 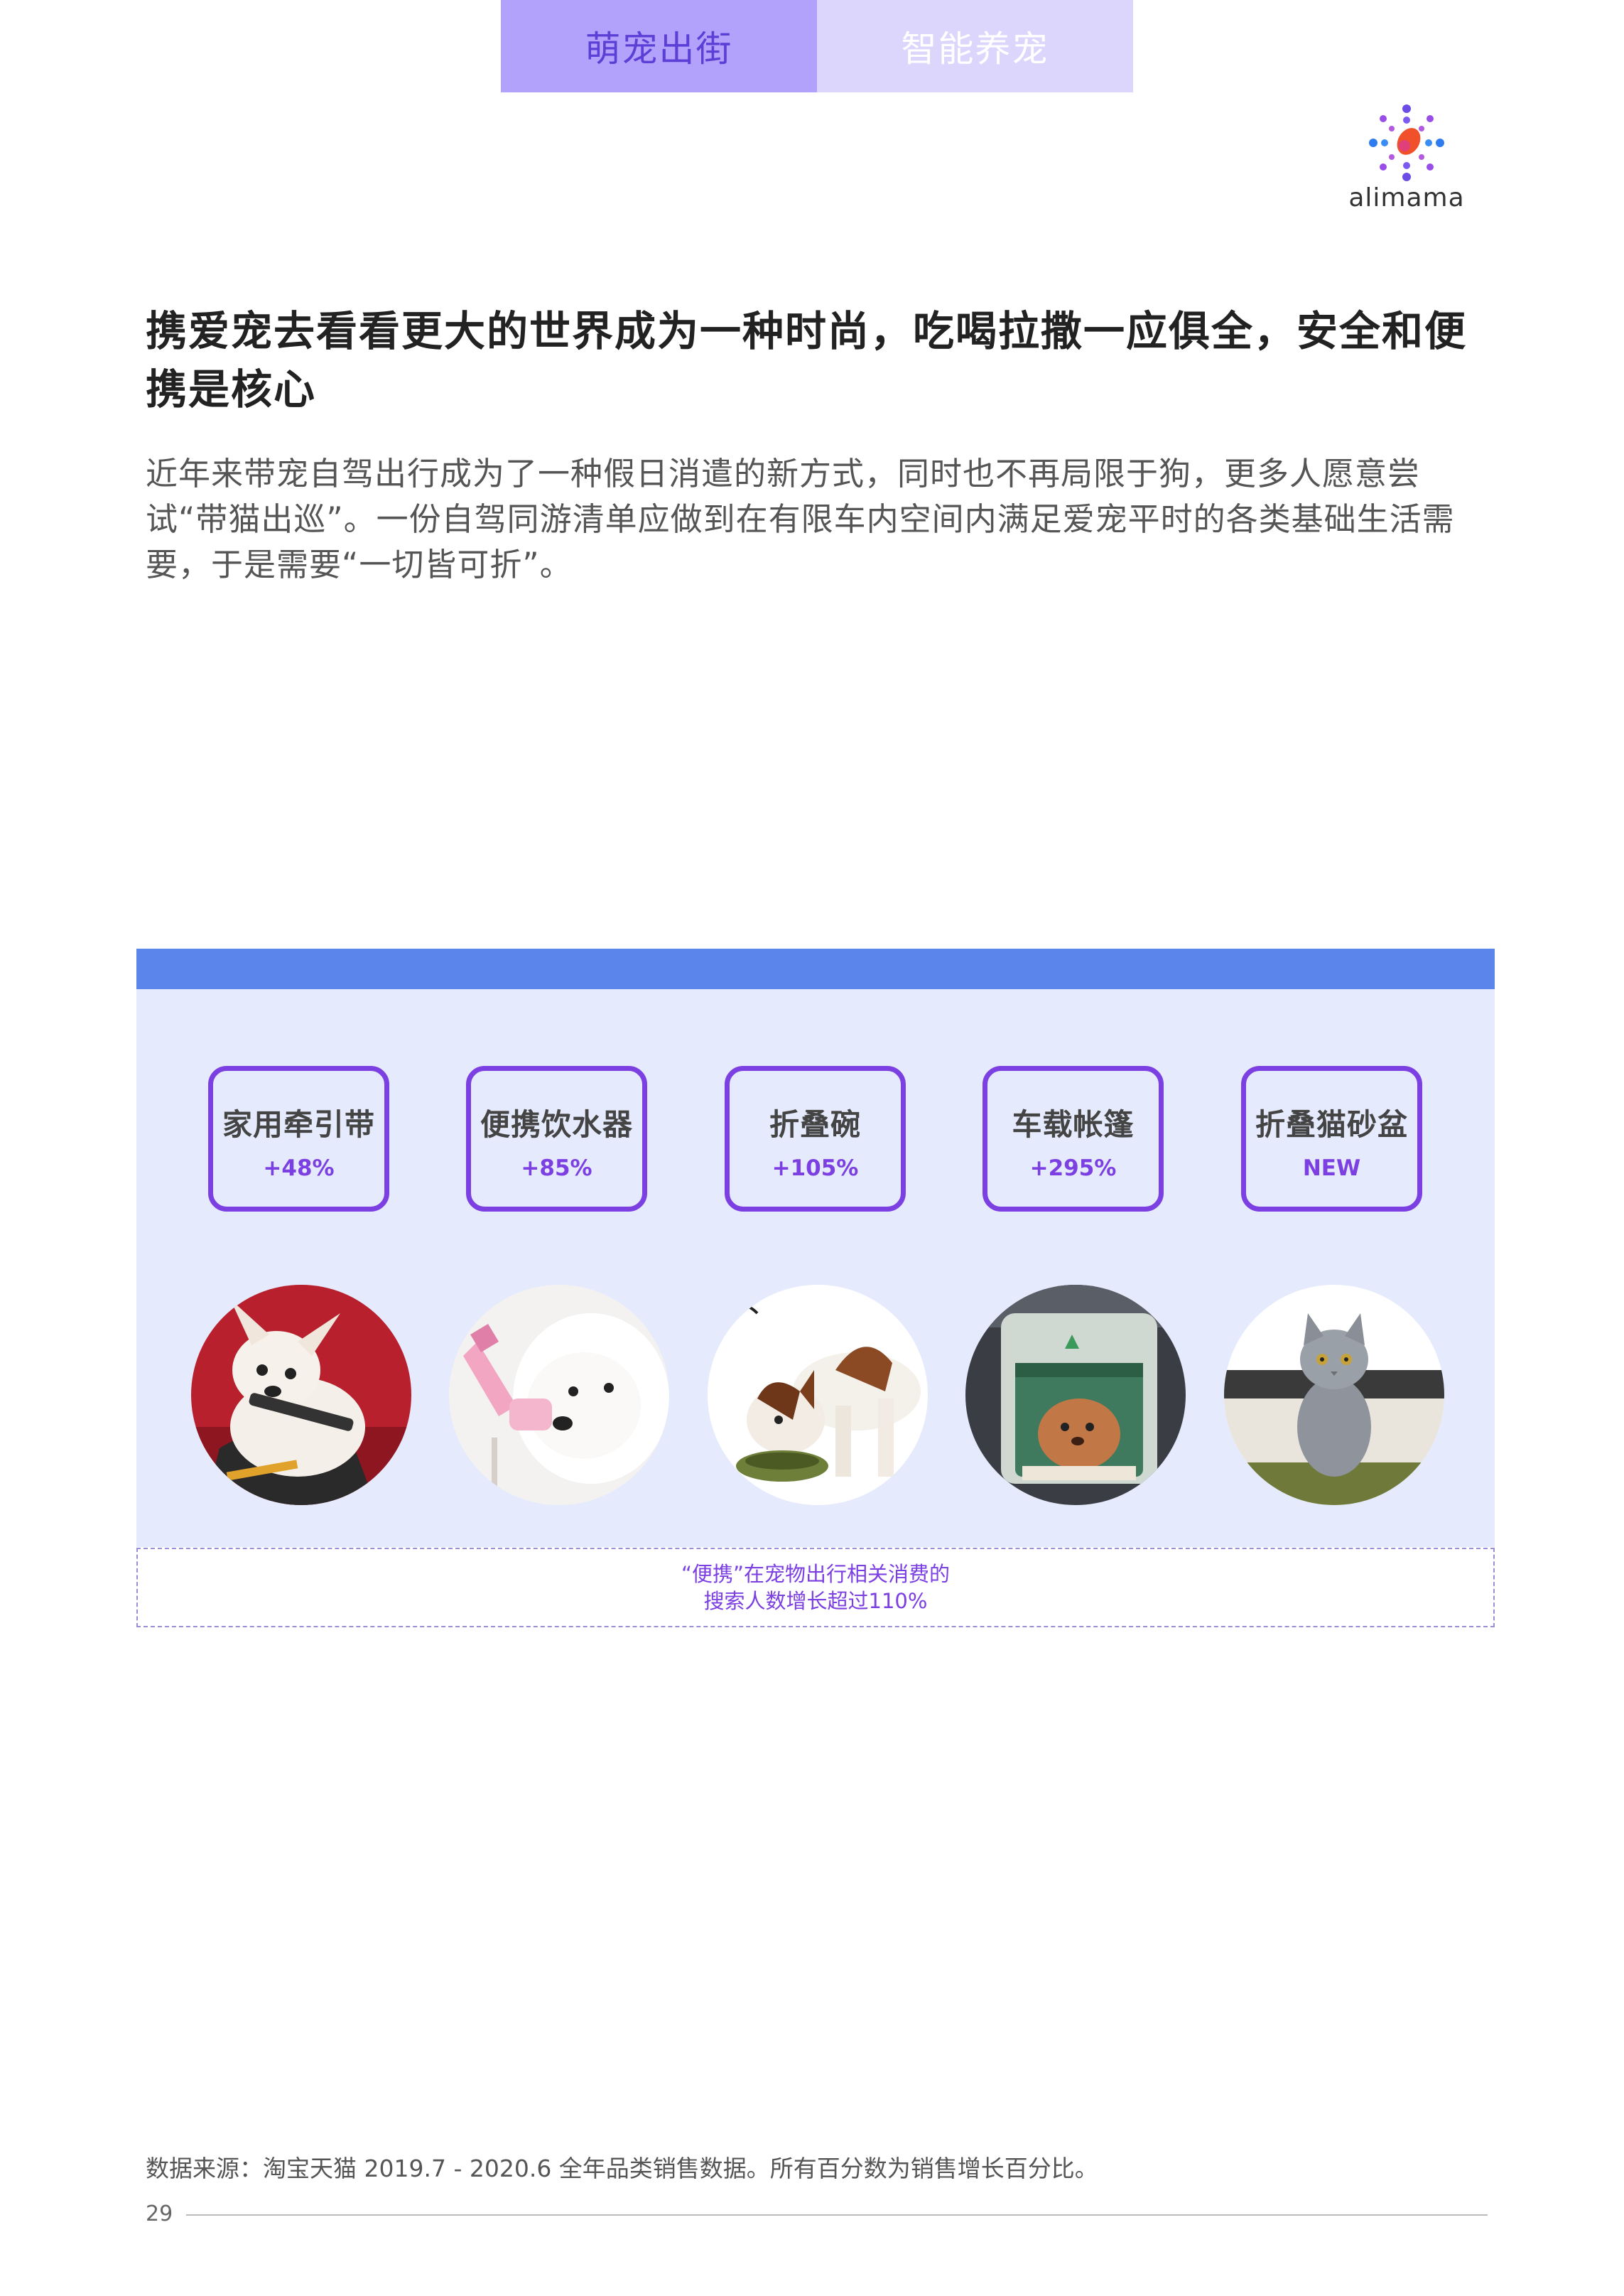 What do you see at coordinates (816, 969) in the screenshot?
I see `panel-header-bar` at bounding box center [816, 969].